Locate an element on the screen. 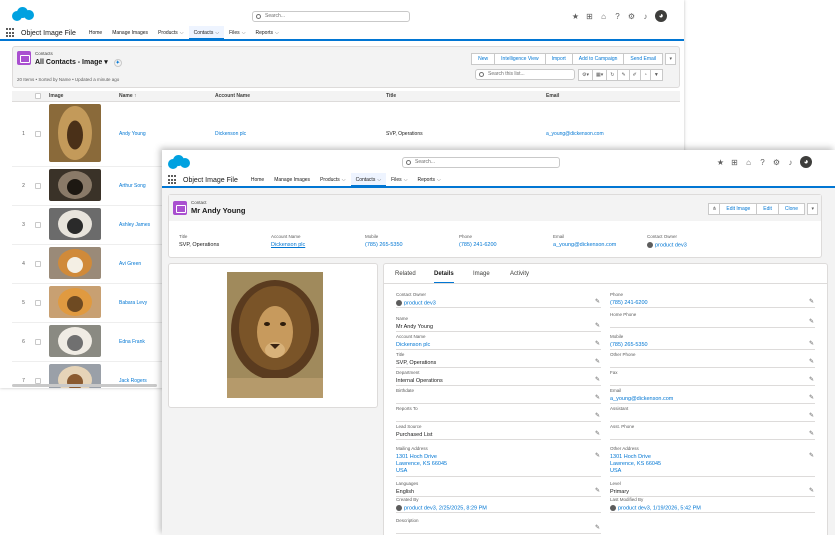  field-value: a_young@dickenson.com is located at coordinates (641, 399).